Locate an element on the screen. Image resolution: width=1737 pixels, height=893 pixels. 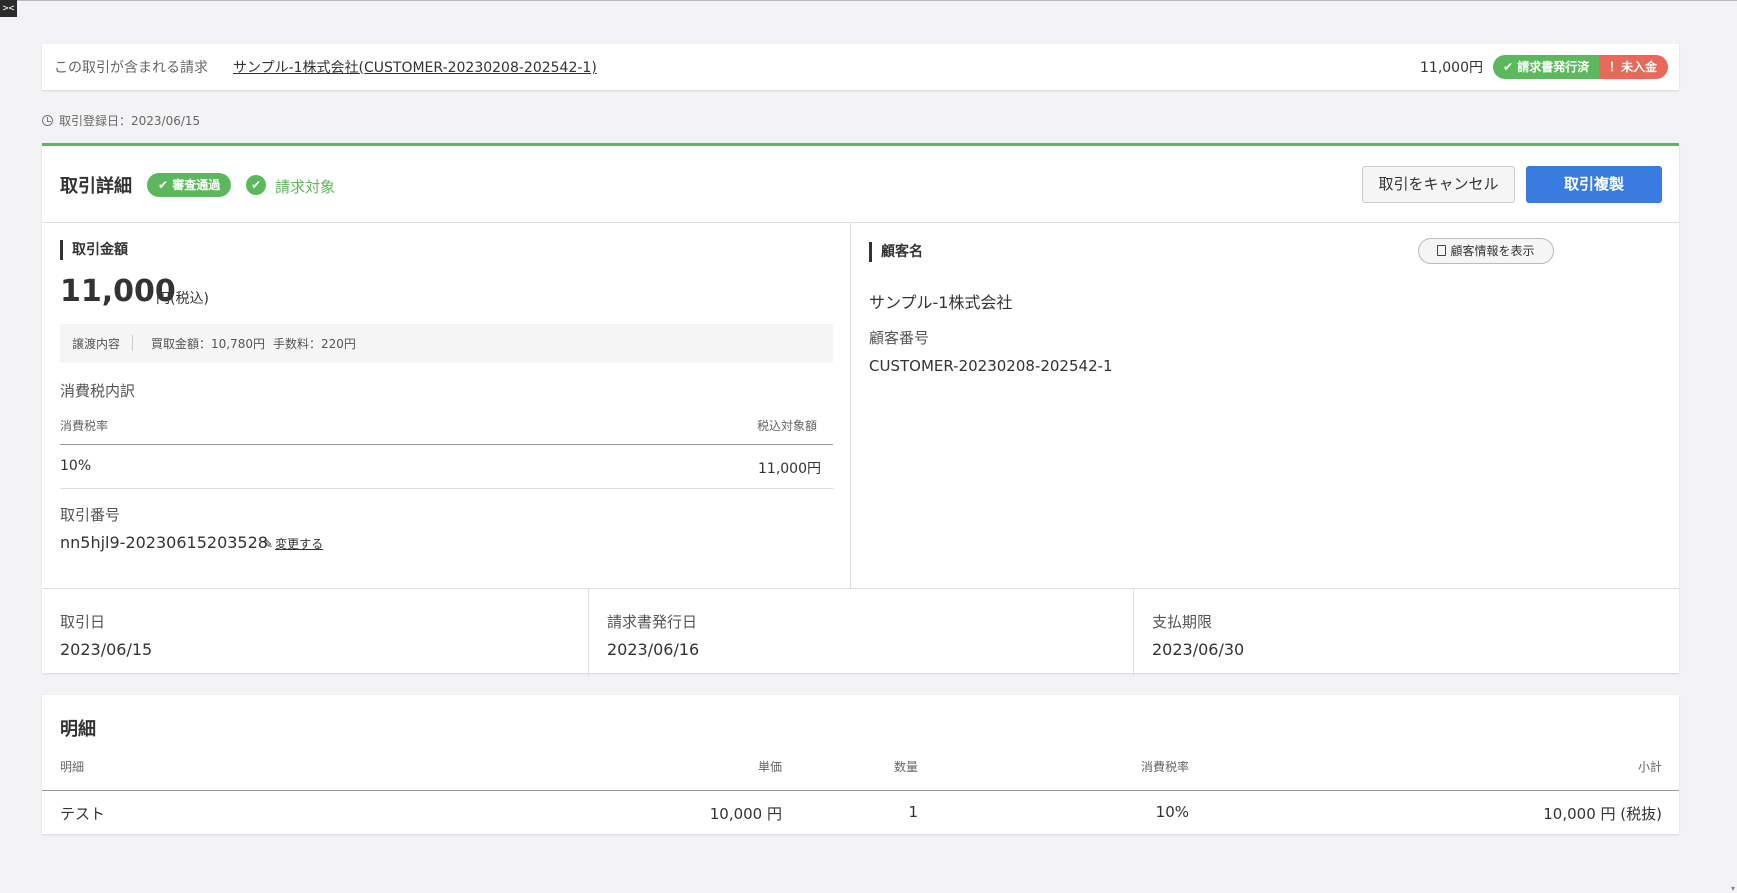
invoice-bar-label: この取引が含まれる請求 is located at coordinates (131, 68).